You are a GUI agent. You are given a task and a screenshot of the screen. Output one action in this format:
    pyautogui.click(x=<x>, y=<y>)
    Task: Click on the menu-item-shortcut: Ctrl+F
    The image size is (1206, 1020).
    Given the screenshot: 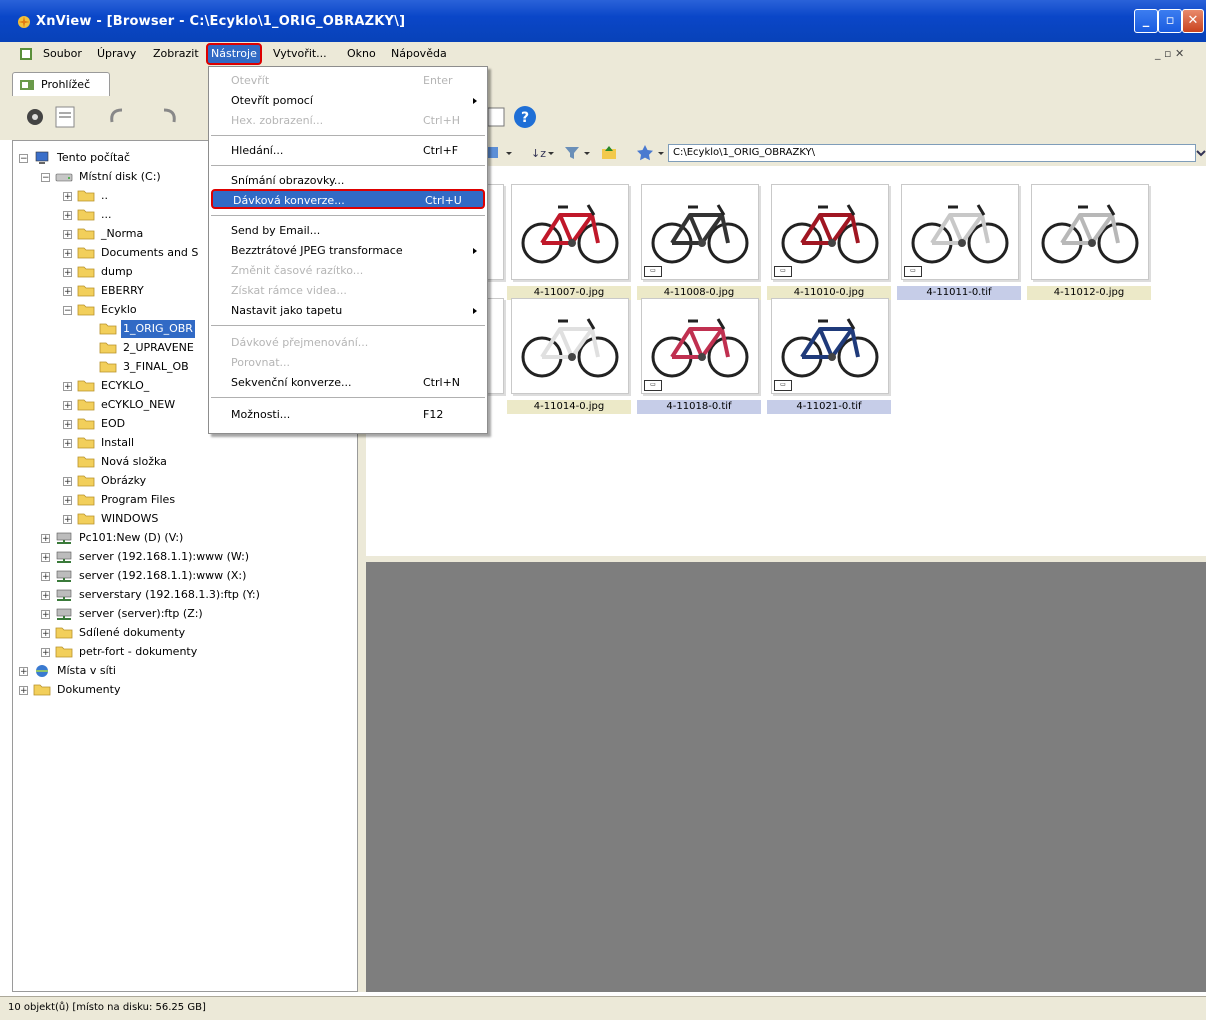 What is the action you would take?
    pyautogui.click(x=441, y=150)
    